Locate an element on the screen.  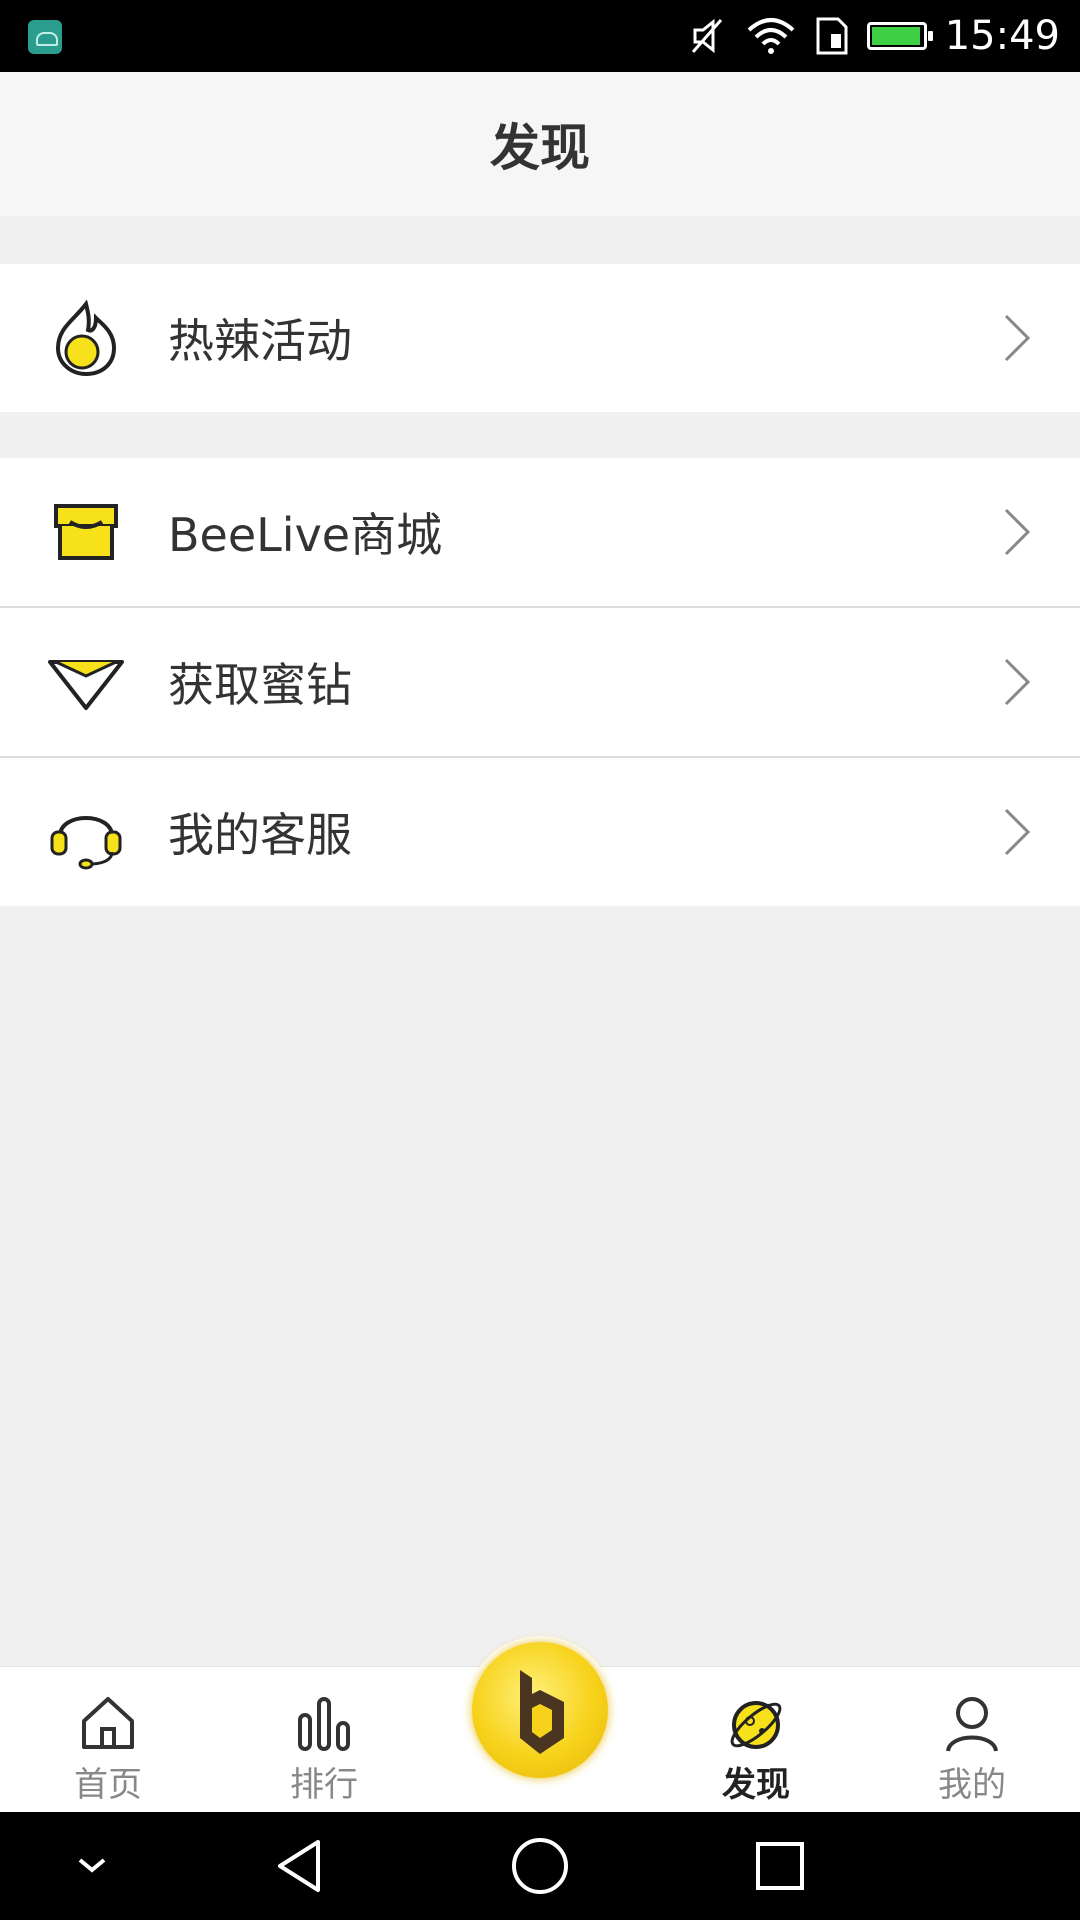
status-time: 15:49 is located at coordinates (1002, 36).